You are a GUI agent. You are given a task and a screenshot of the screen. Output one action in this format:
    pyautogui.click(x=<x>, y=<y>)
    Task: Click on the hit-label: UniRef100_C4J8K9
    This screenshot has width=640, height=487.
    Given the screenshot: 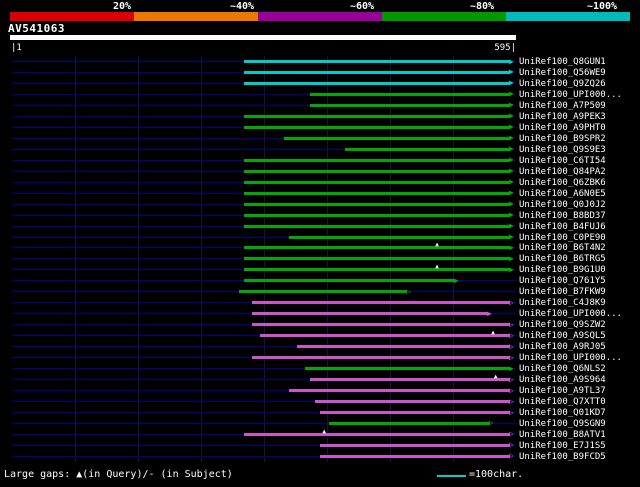 What is the action you would take?
    pyautogui.click(x=562, y=303)
    